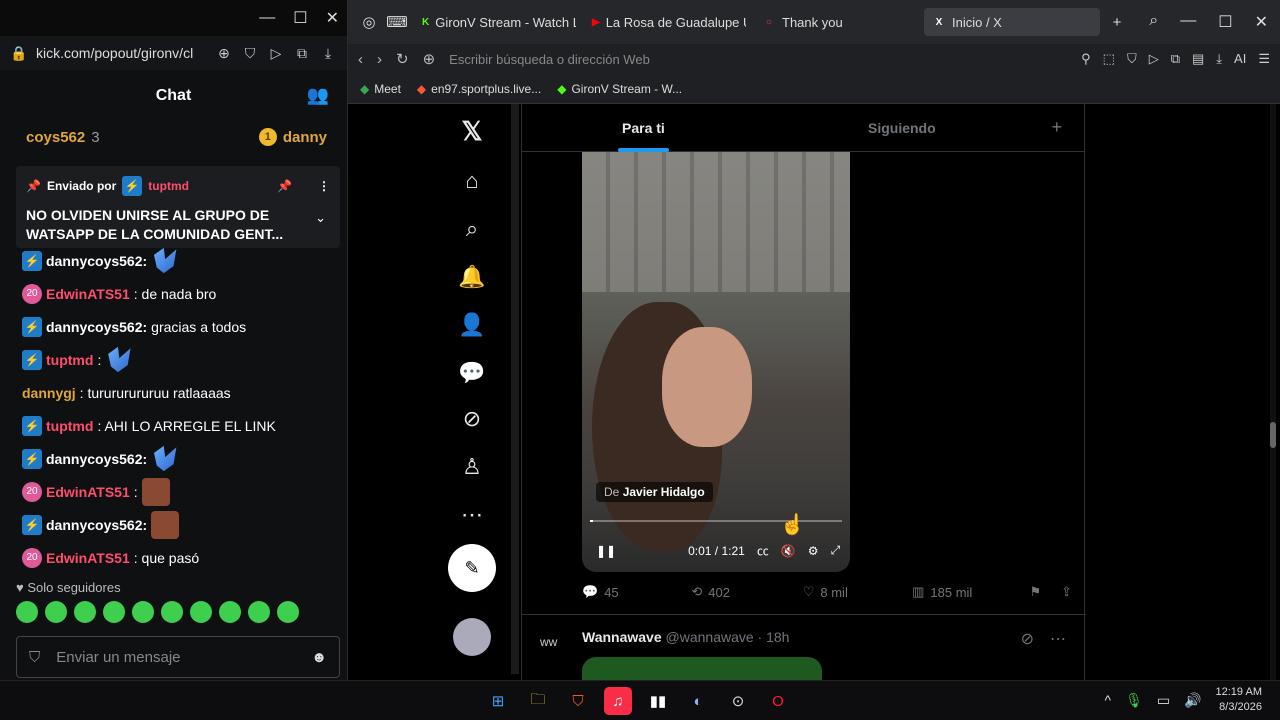 This screenshot has width=1280, height=720. I want to click on audio-app-icon: ▮▮, so click(658, 701).